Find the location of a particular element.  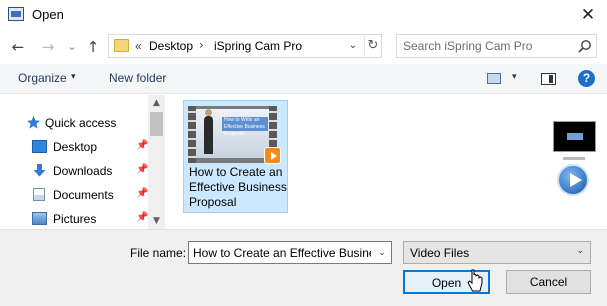

desktop-icon is located at coordinates (39, 146).